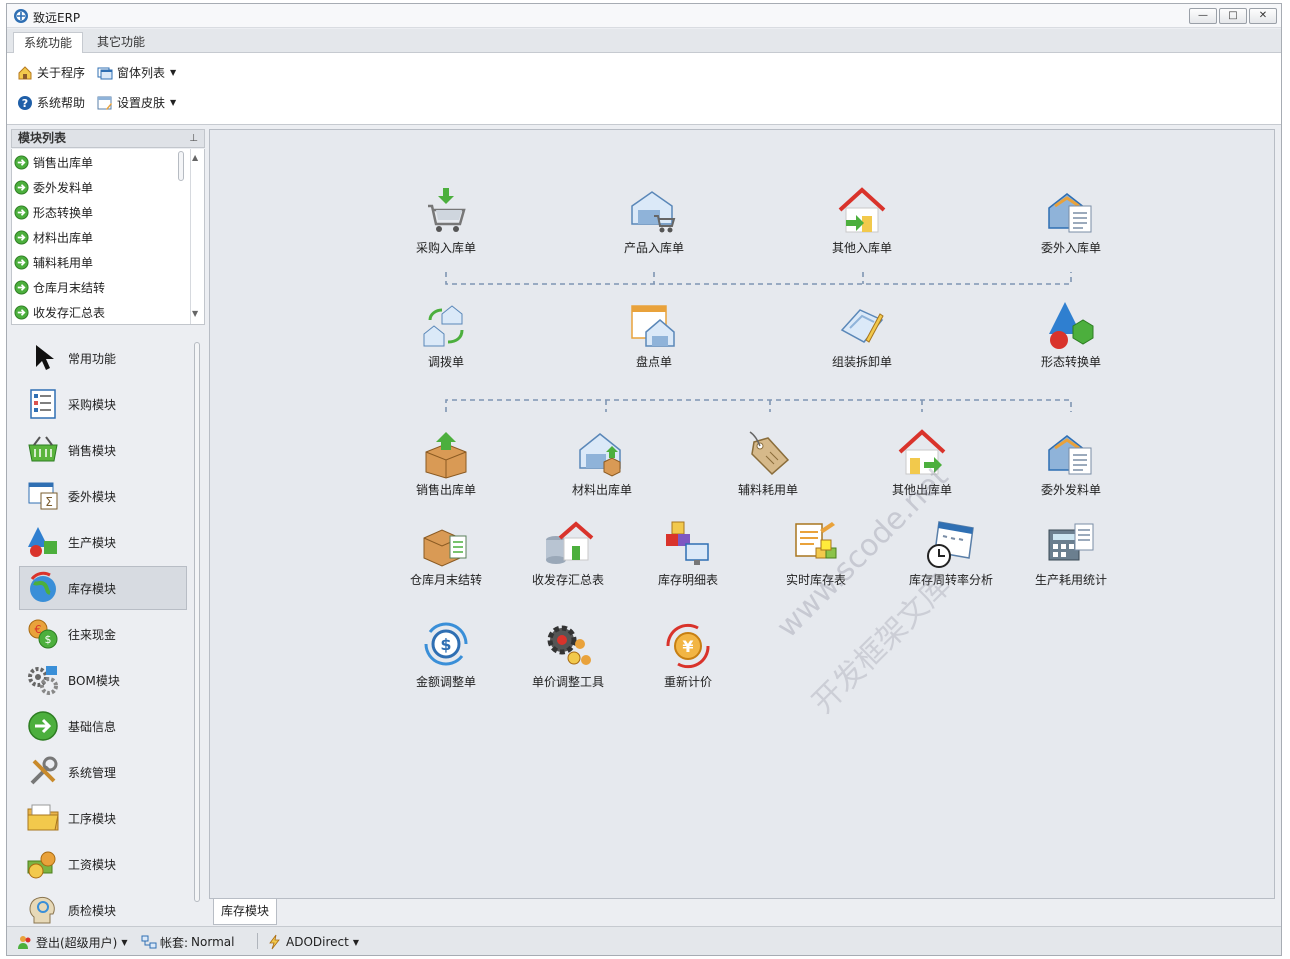 This screenshot has height=959, width=1290. Describe the element at coordinates (567, 682) in the screenshot. I see `report-label: 单价调整工具` at that location.